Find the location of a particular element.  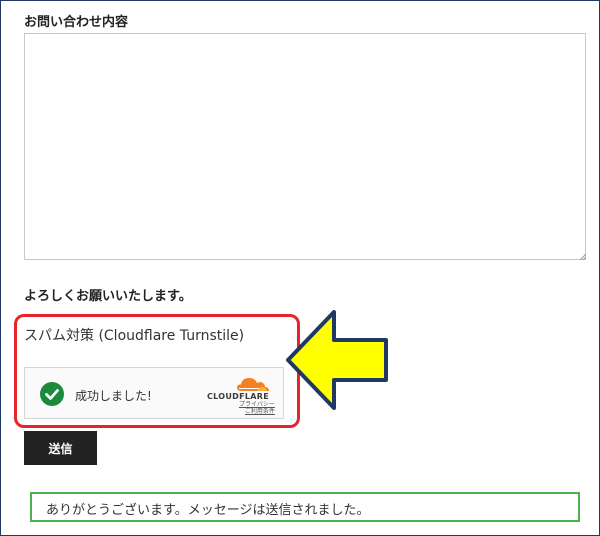

success-check-icon is located at coordinates (52, 394).